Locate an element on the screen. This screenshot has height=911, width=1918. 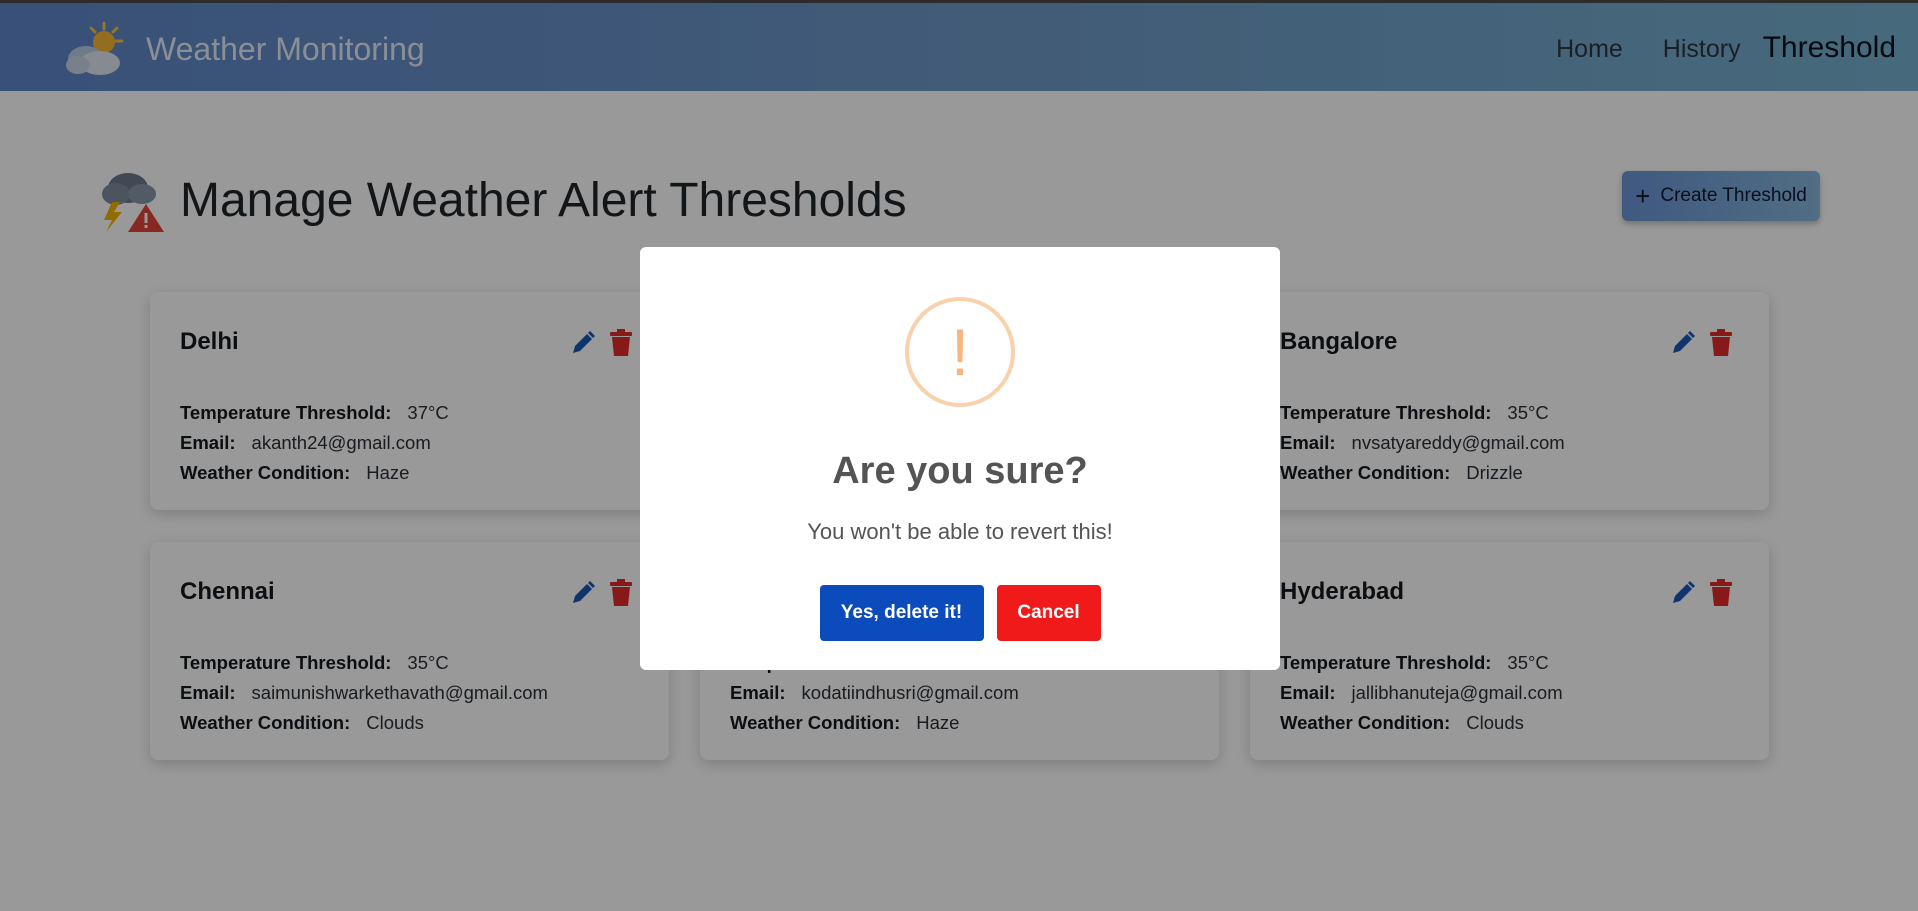
dialog-actions: Yes, delete it! Cancel is located at coordinates (960, 613).